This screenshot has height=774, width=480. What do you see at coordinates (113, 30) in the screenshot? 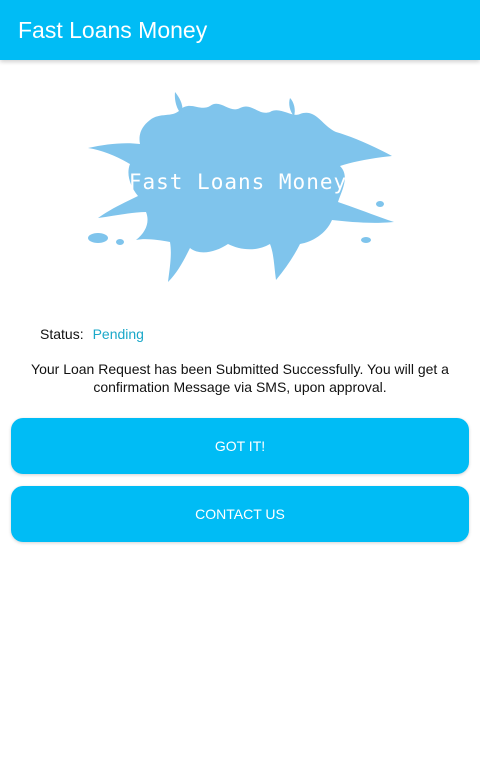
I see `app-title: Fast Loans Money` at bounding box center [113, 30].